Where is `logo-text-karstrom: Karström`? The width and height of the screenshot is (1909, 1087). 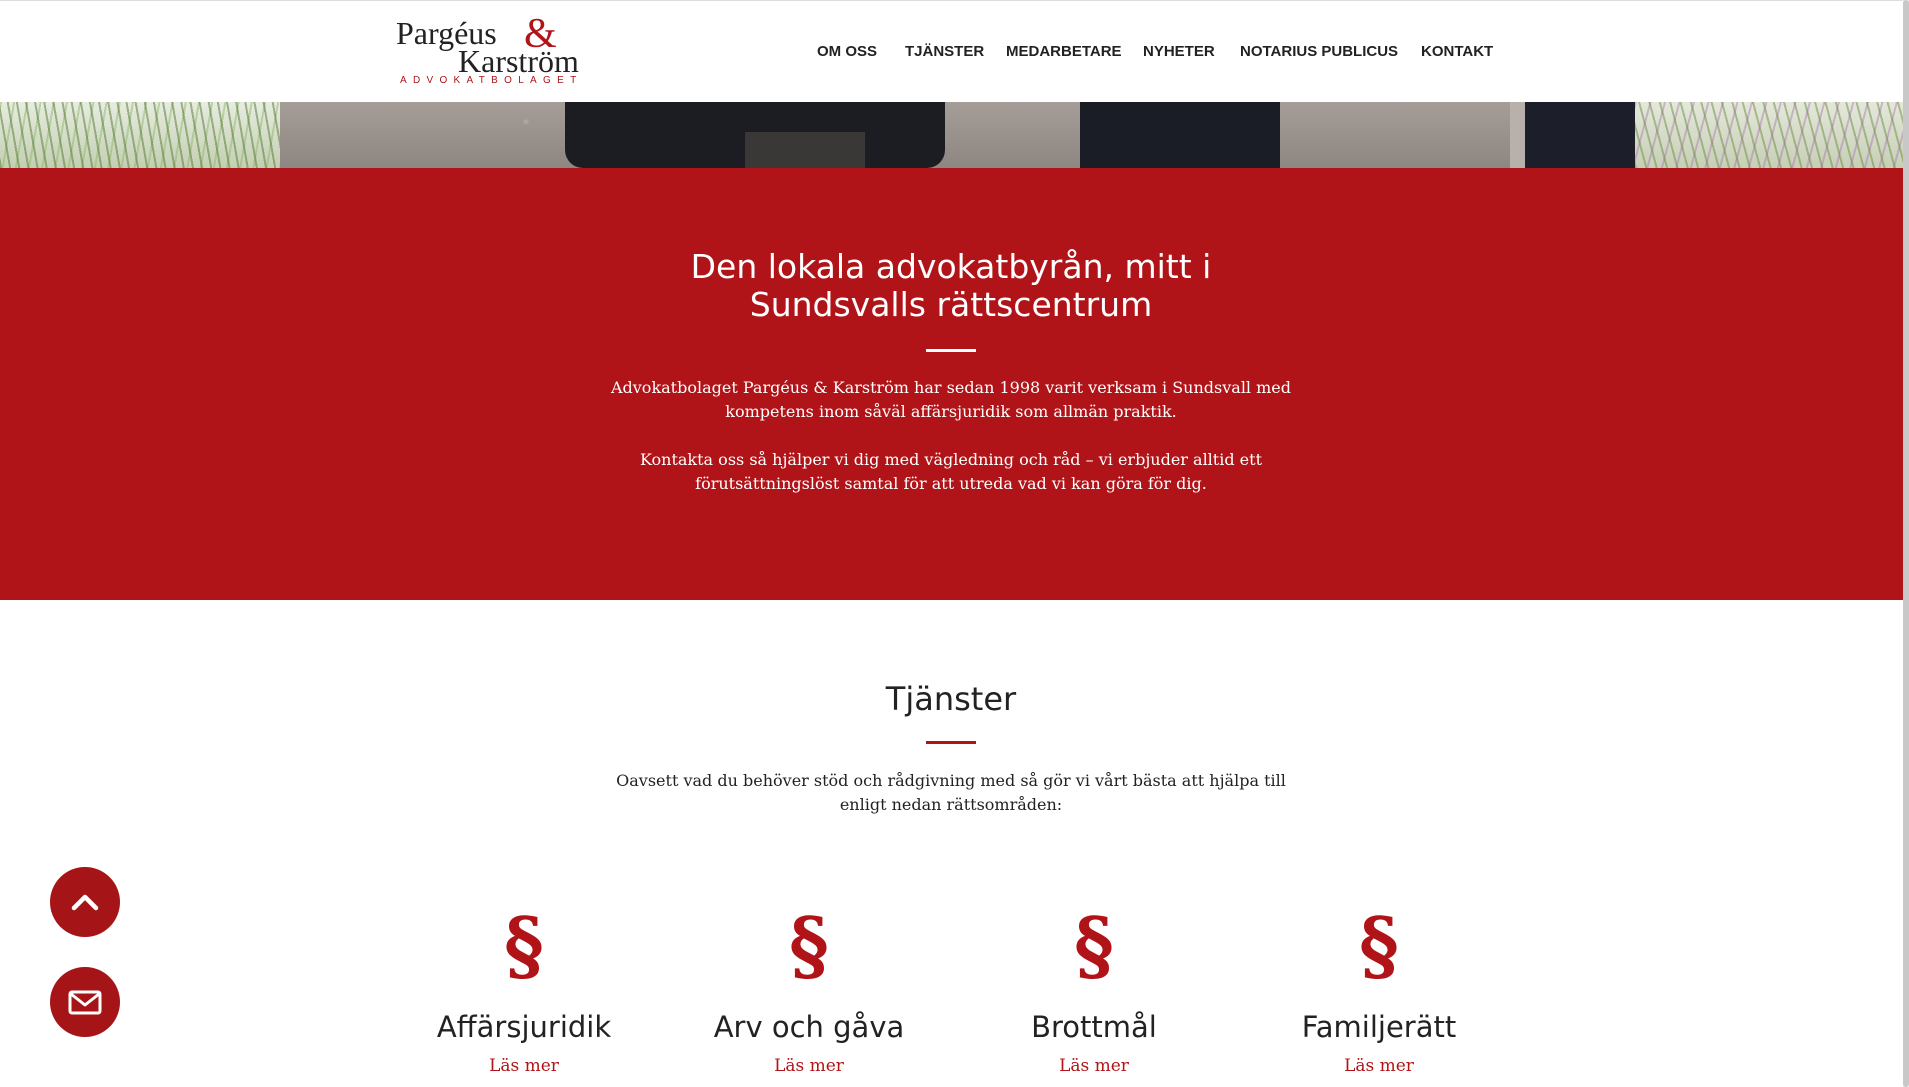
logo-text-karstrom: Karström is located at coordinates (518, 61).